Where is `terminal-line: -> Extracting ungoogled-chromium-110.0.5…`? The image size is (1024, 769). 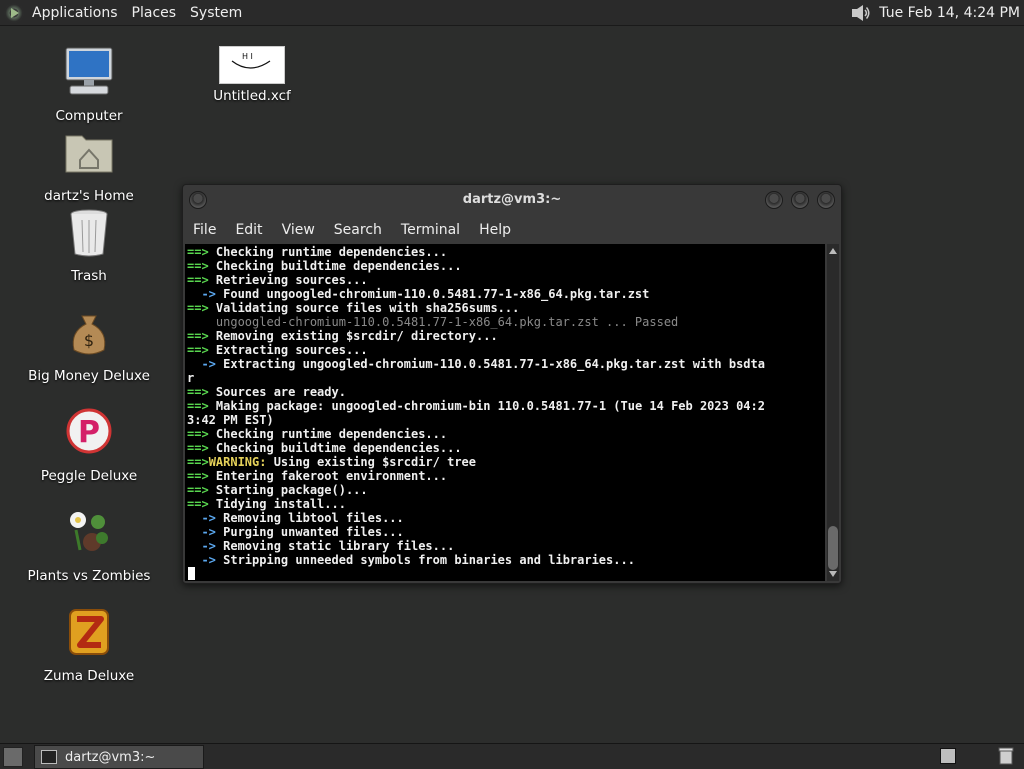 terminal-line: -> Extracting ungoogled-chromium-110.0.5… is located at coordinates (476, 364).